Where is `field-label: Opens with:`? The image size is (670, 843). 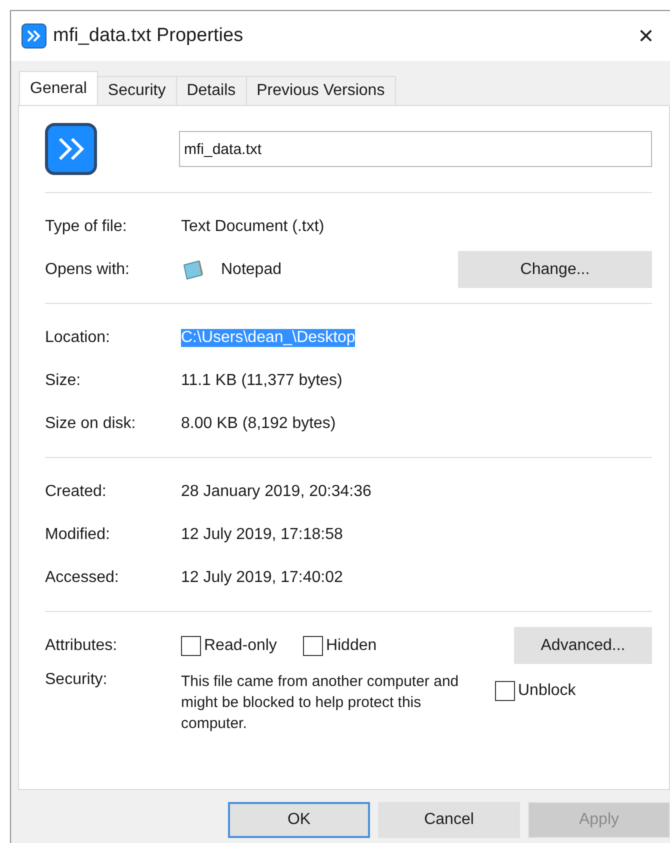 field-label: Opens with: is located at coordinates (87, 269).